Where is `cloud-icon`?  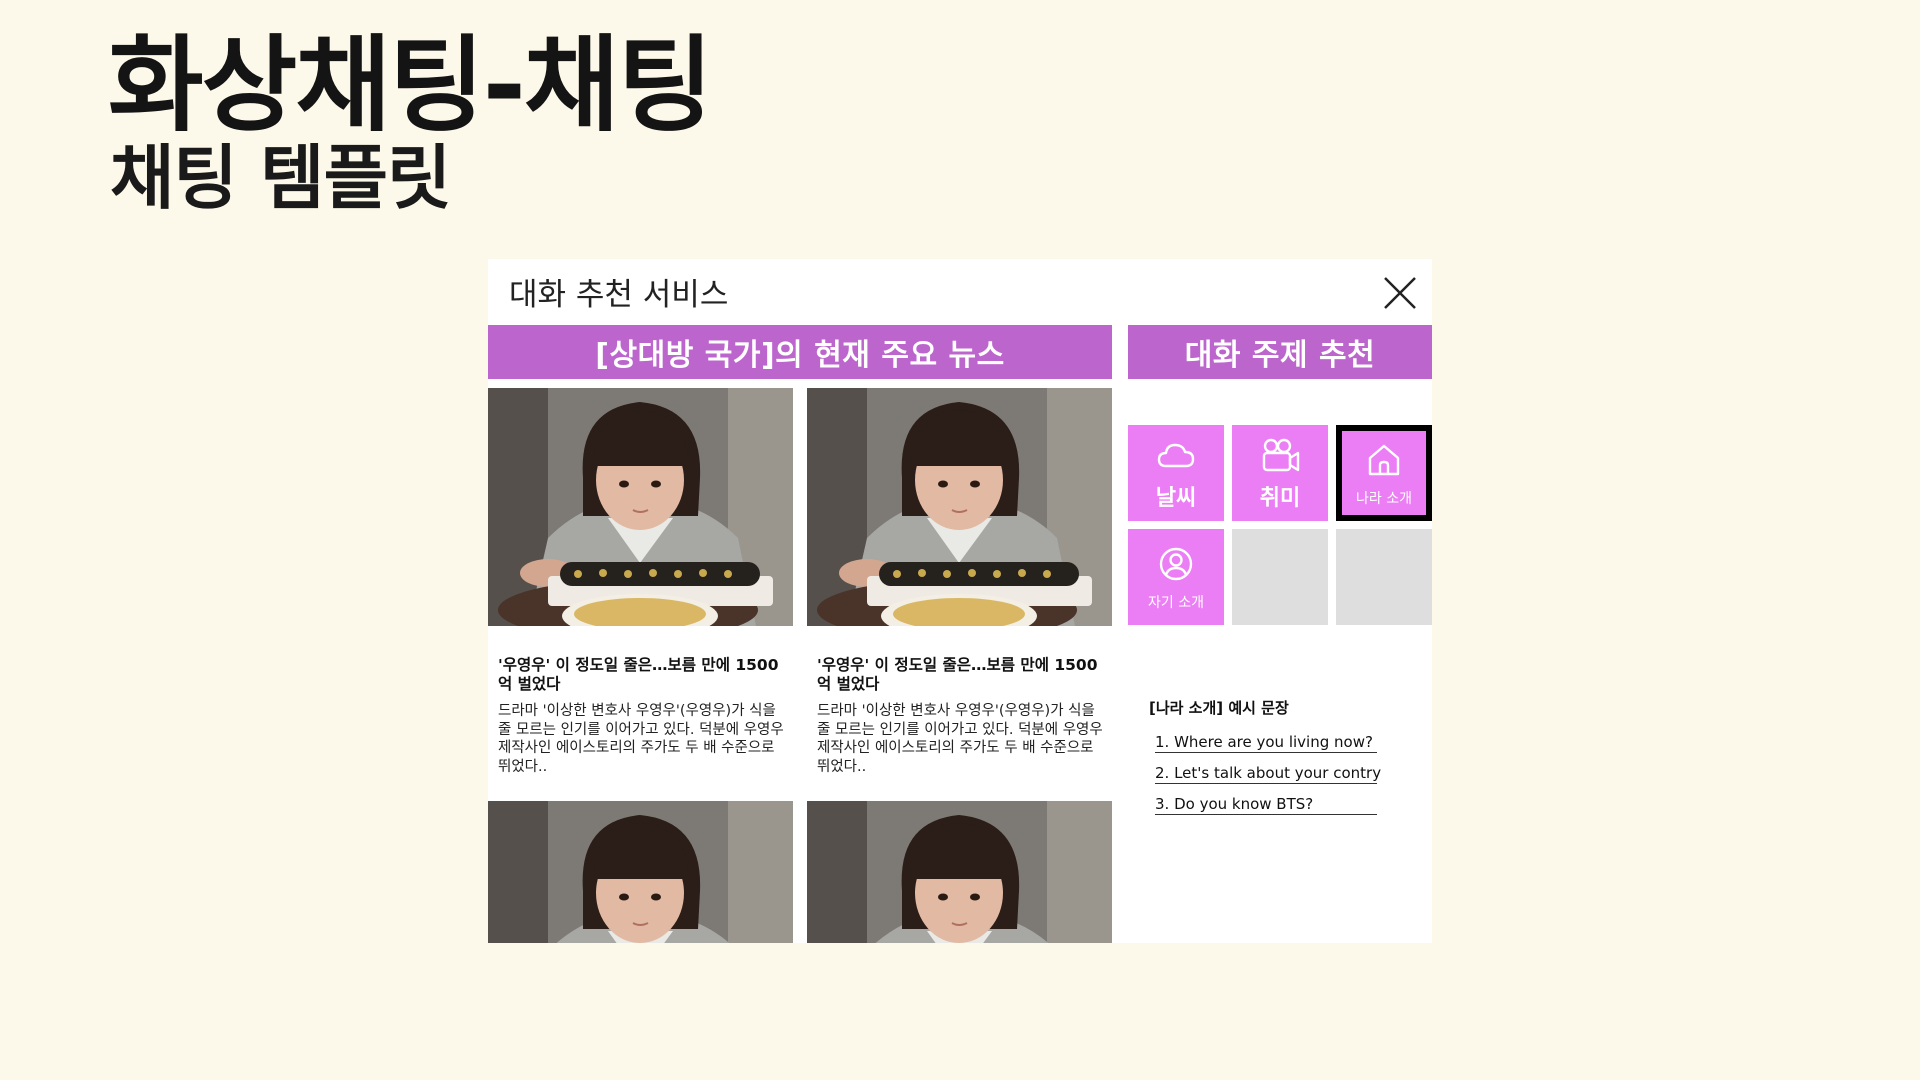
cloud-icon is located at coordinates (1176, 455).